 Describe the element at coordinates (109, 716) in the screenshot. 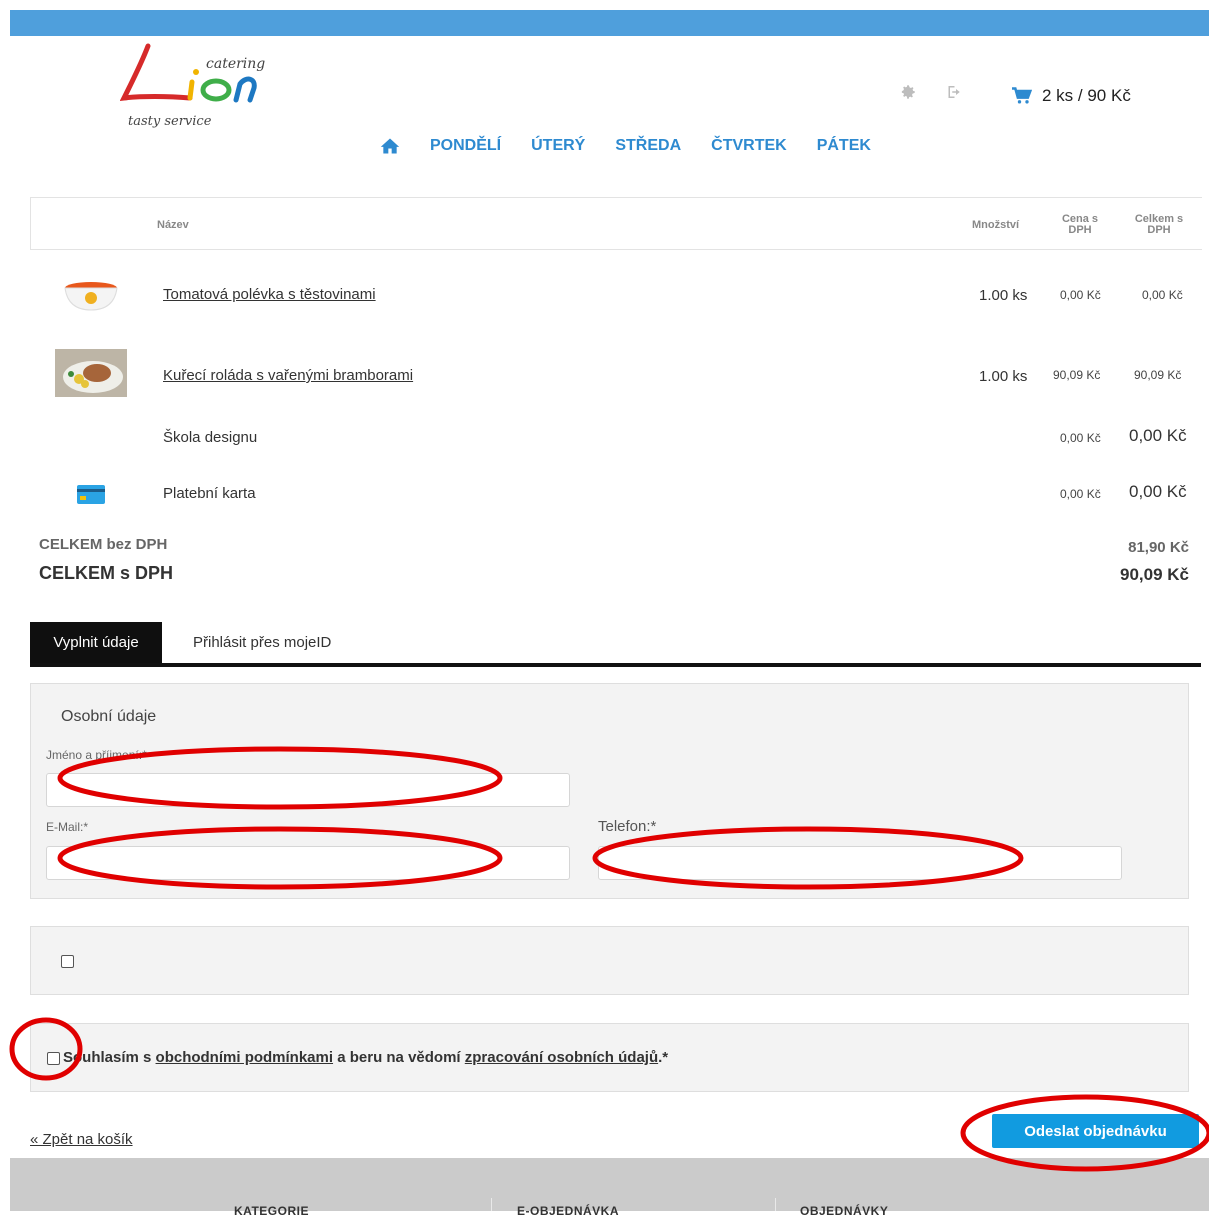

I see `section-title: Osobní údaje` at that location.